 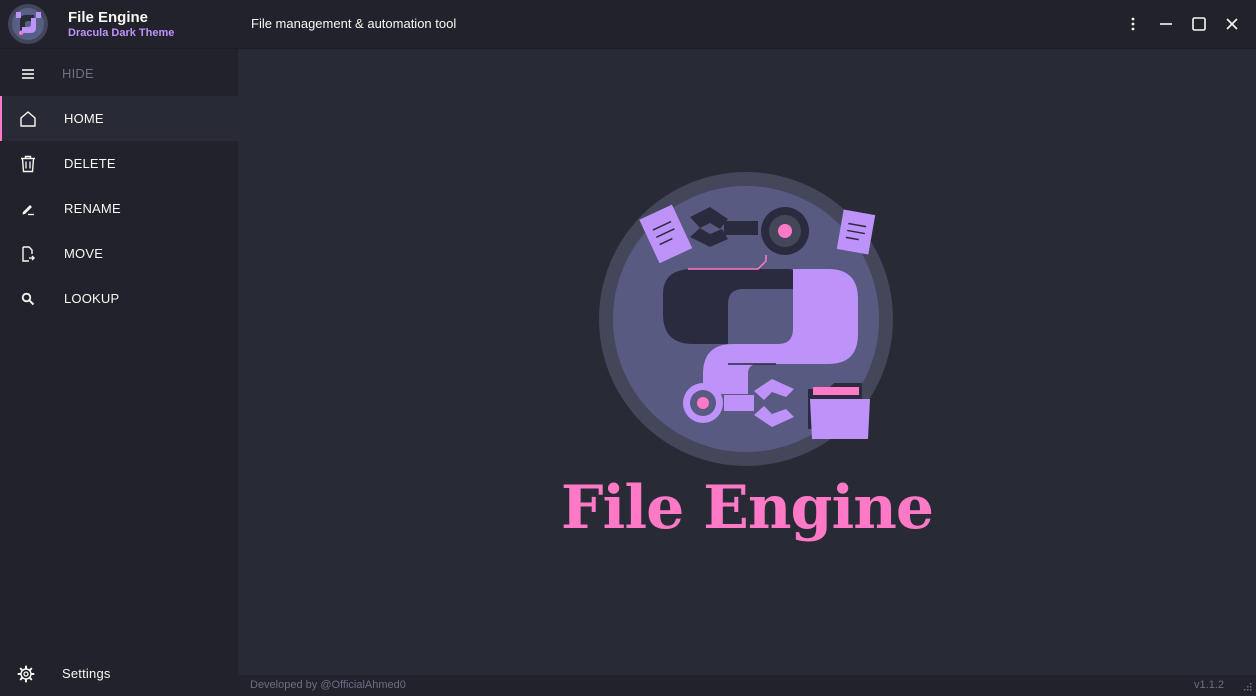 What do you see at coordinates (747, 508) in the screenshot?
I see `hero-title: File Engine` at bounding box center [747, 508].